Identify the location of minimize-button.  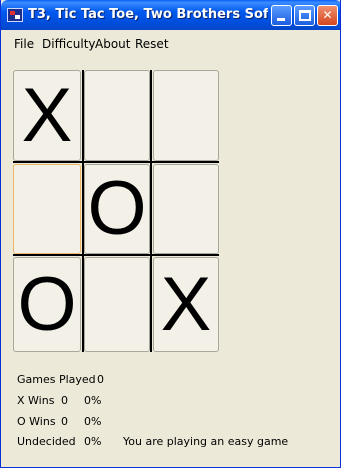
(281, 15).